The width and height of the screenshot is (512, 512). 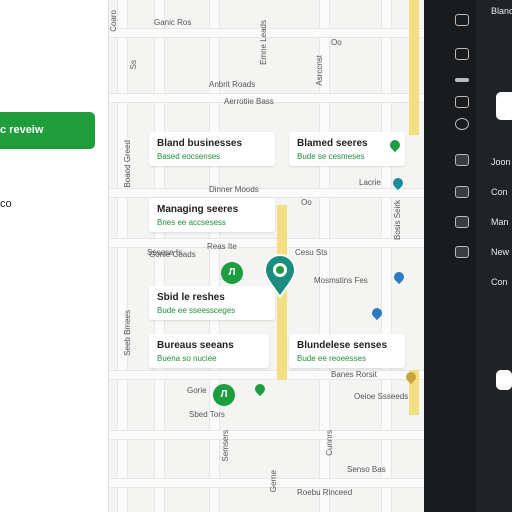 I want to click on place-card: Sbid le reshes Bude ee sseessceges, so click(x=212, y=303).